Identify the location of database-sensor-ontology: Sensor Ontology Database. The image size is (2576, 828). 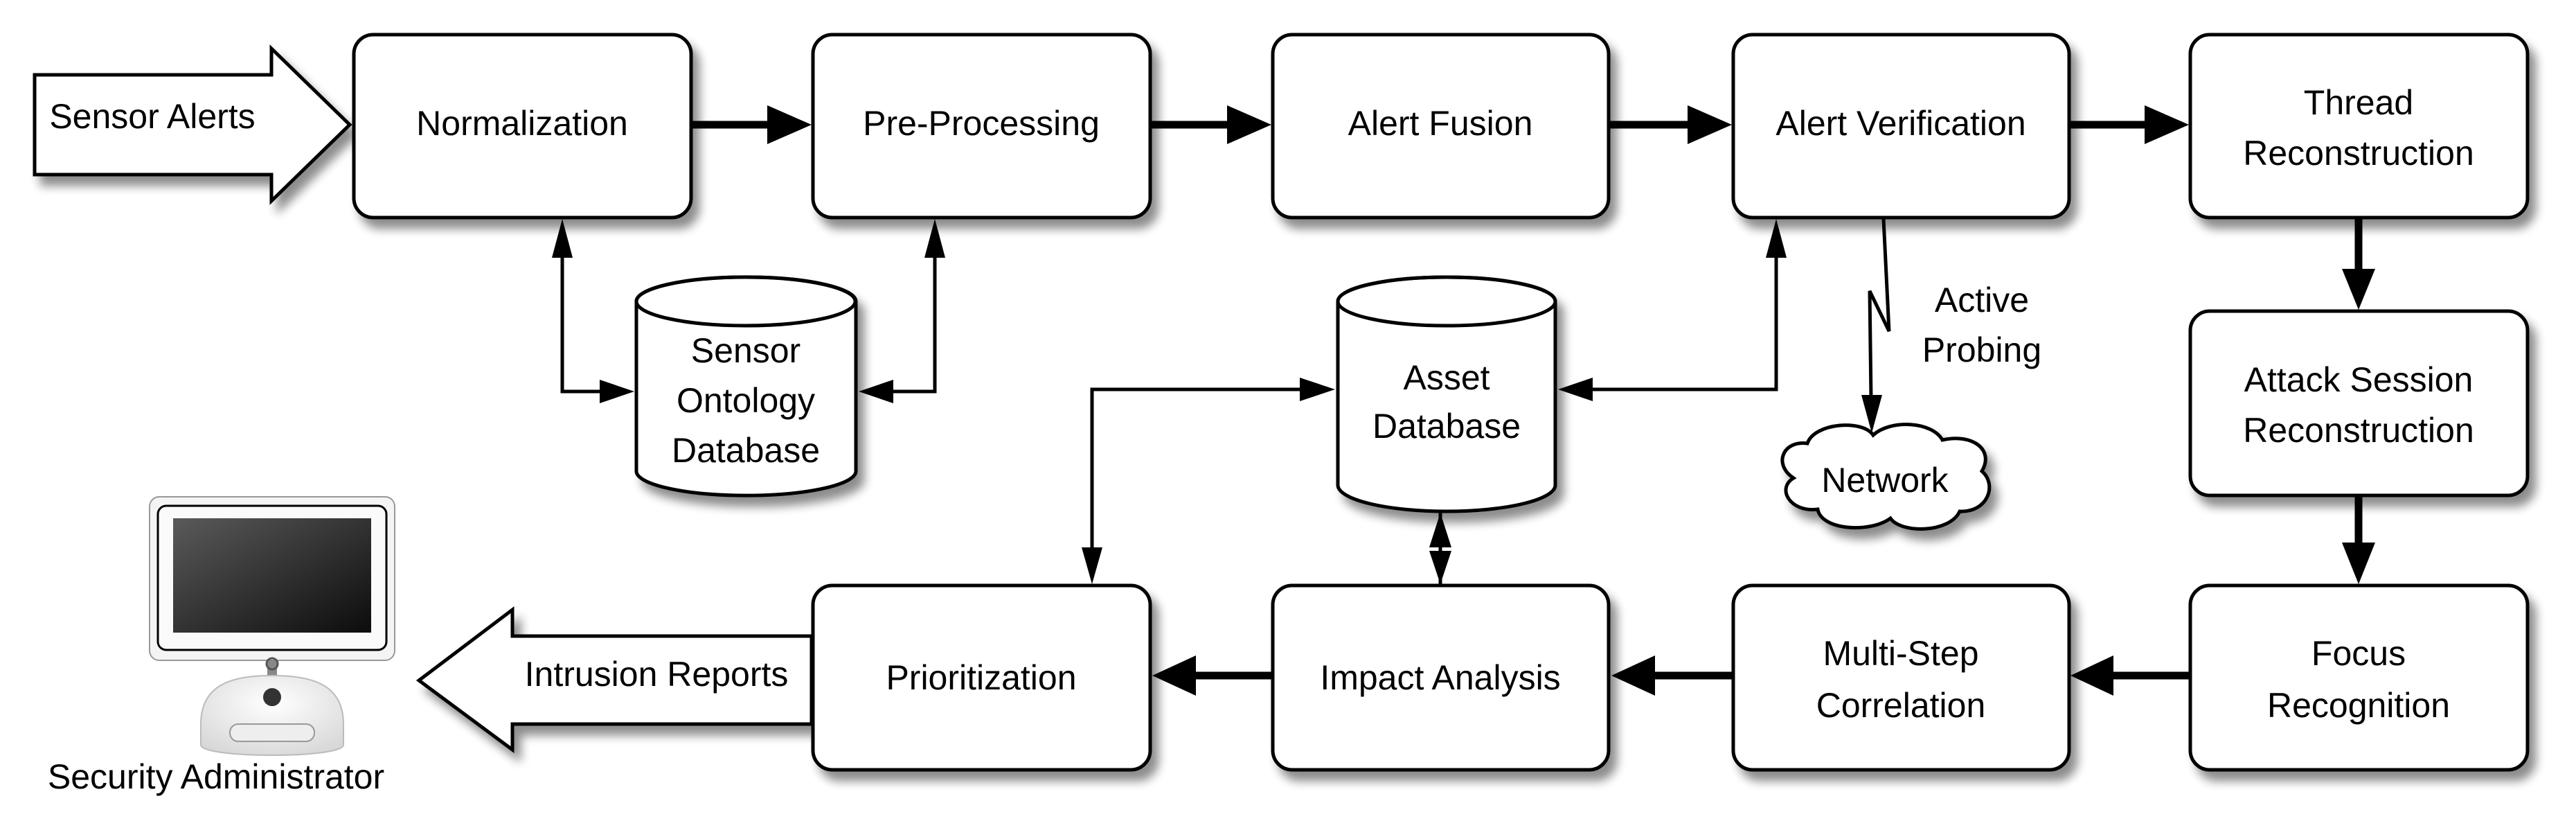
(746, 386).